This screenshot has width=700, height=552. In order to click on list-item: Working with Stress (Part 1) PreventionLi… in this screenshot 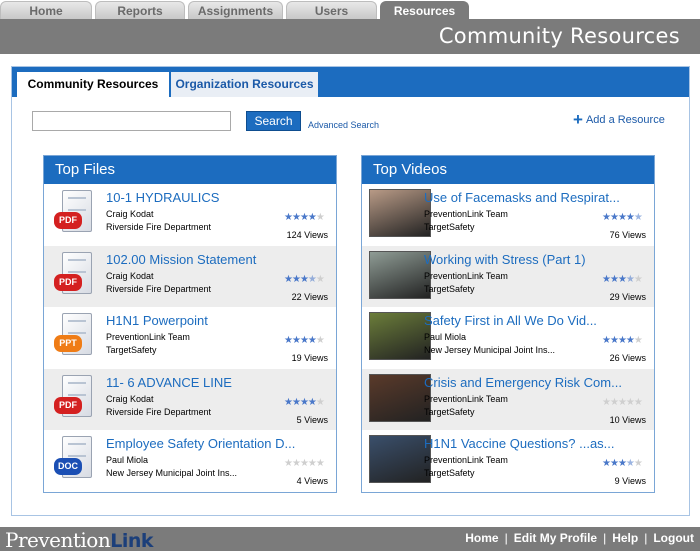, I will do `click(508, 276)`.